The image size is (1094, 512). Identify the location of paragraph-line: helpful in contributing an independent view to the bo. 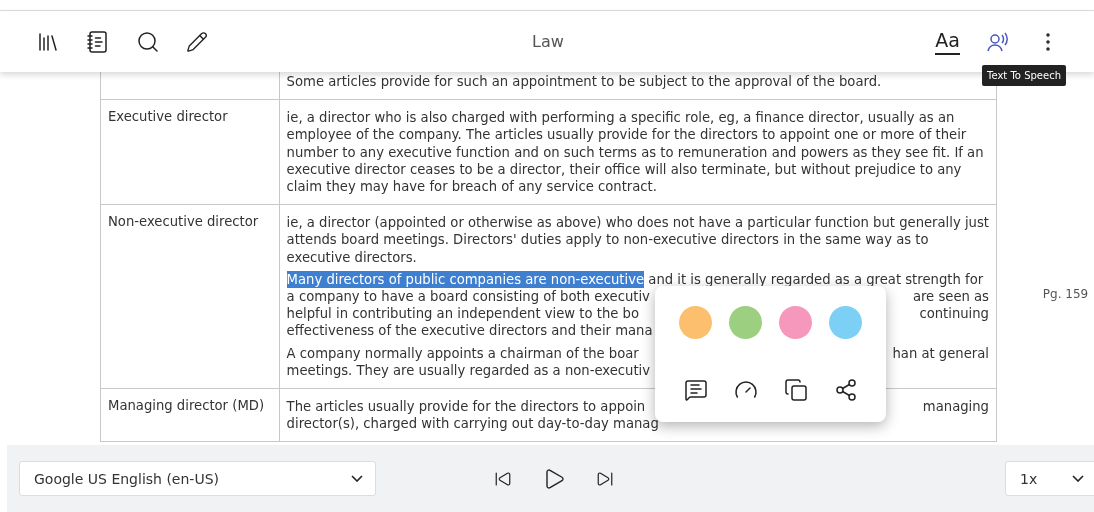
(463, 314).